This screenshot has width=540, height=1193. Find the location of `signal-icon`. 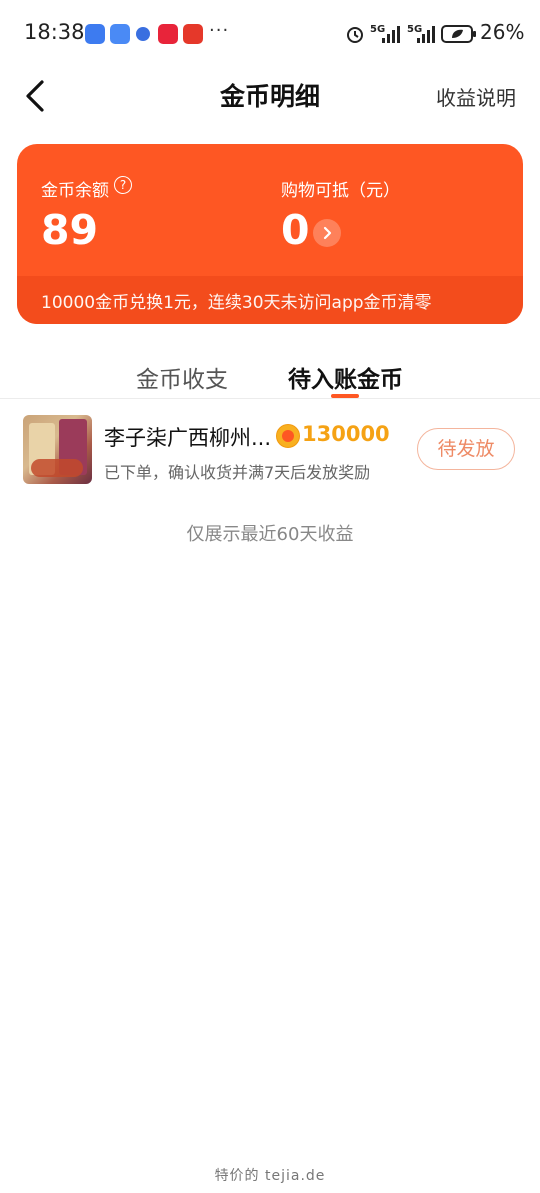

signal-icon is located at coordinates (391, 34).